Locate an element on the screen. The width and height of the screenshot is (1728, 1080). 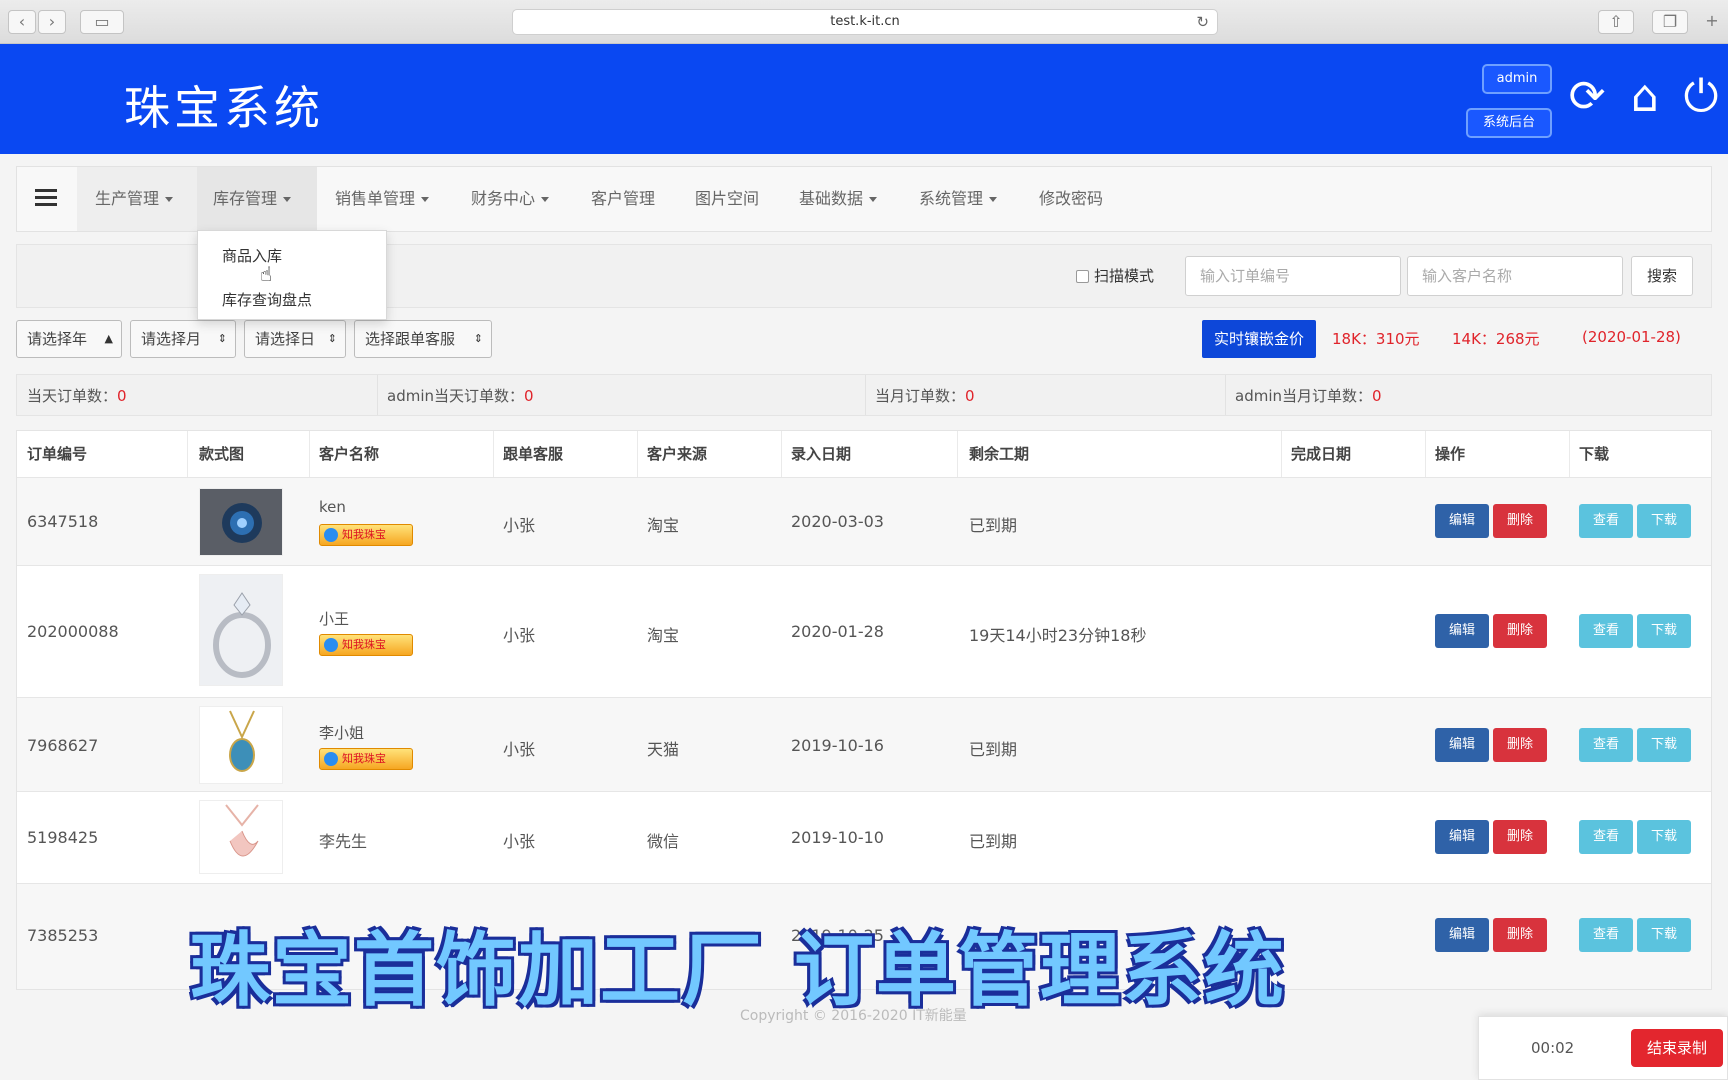
col-order-number: 订单编号 is located at coordinates (57, 454).